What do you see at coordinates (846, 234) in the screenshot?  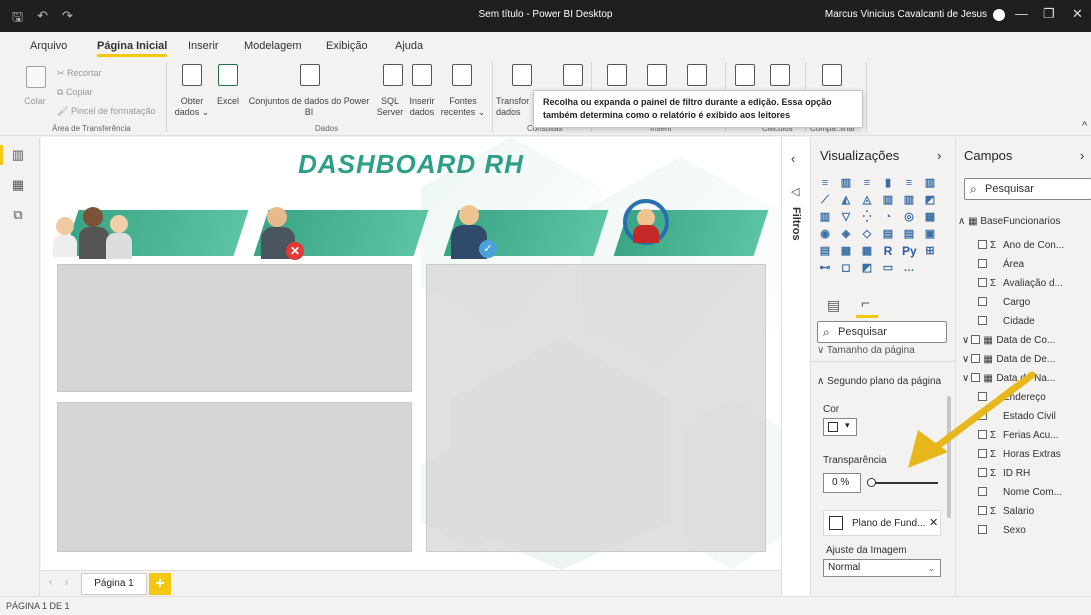 I see `filled-map-visual-icon: ◈` at bounding box center [846, 234].